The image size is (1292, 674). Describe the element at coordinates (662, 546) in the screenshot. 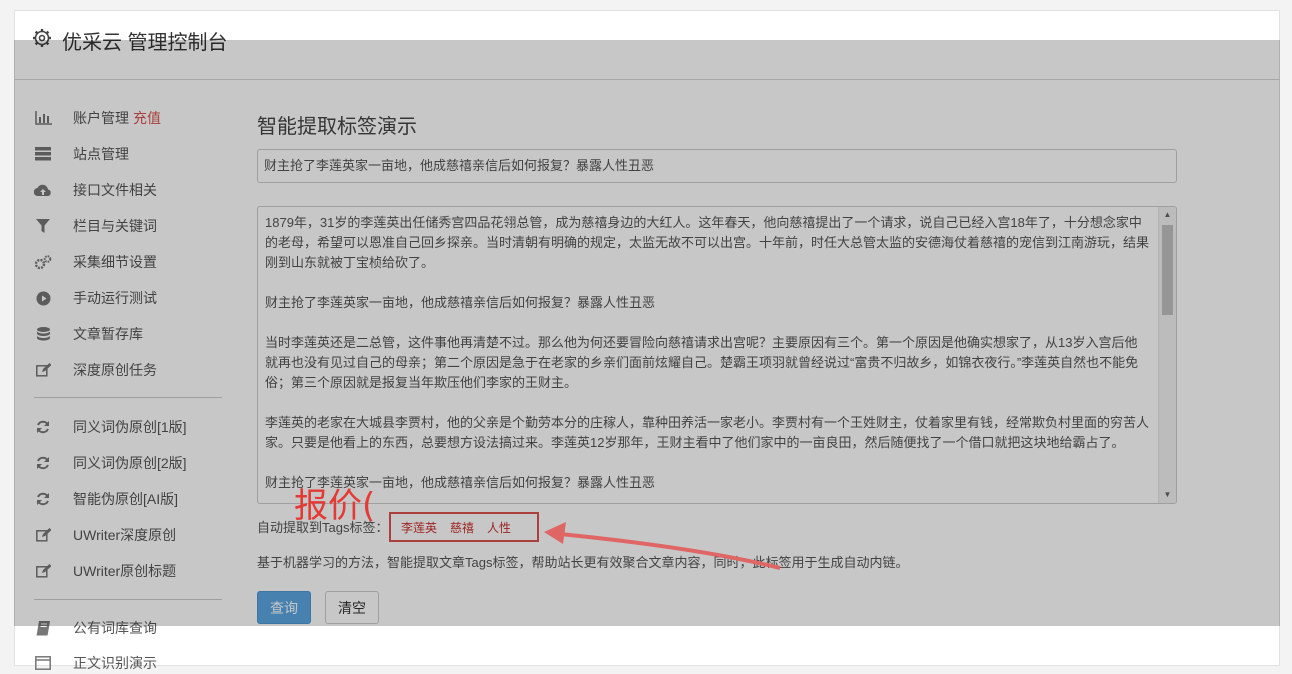

I see `annotation-arrow` at that location.